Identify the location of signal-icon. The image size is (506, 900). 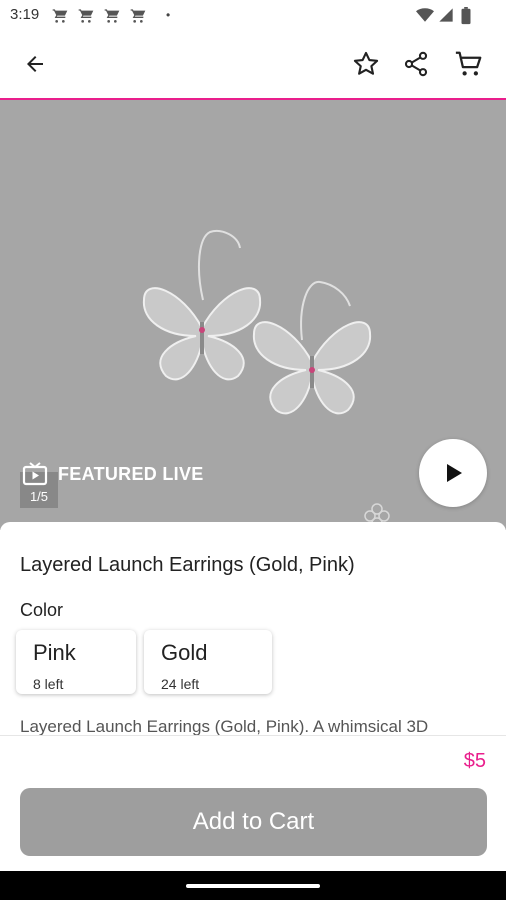
(446, 15).